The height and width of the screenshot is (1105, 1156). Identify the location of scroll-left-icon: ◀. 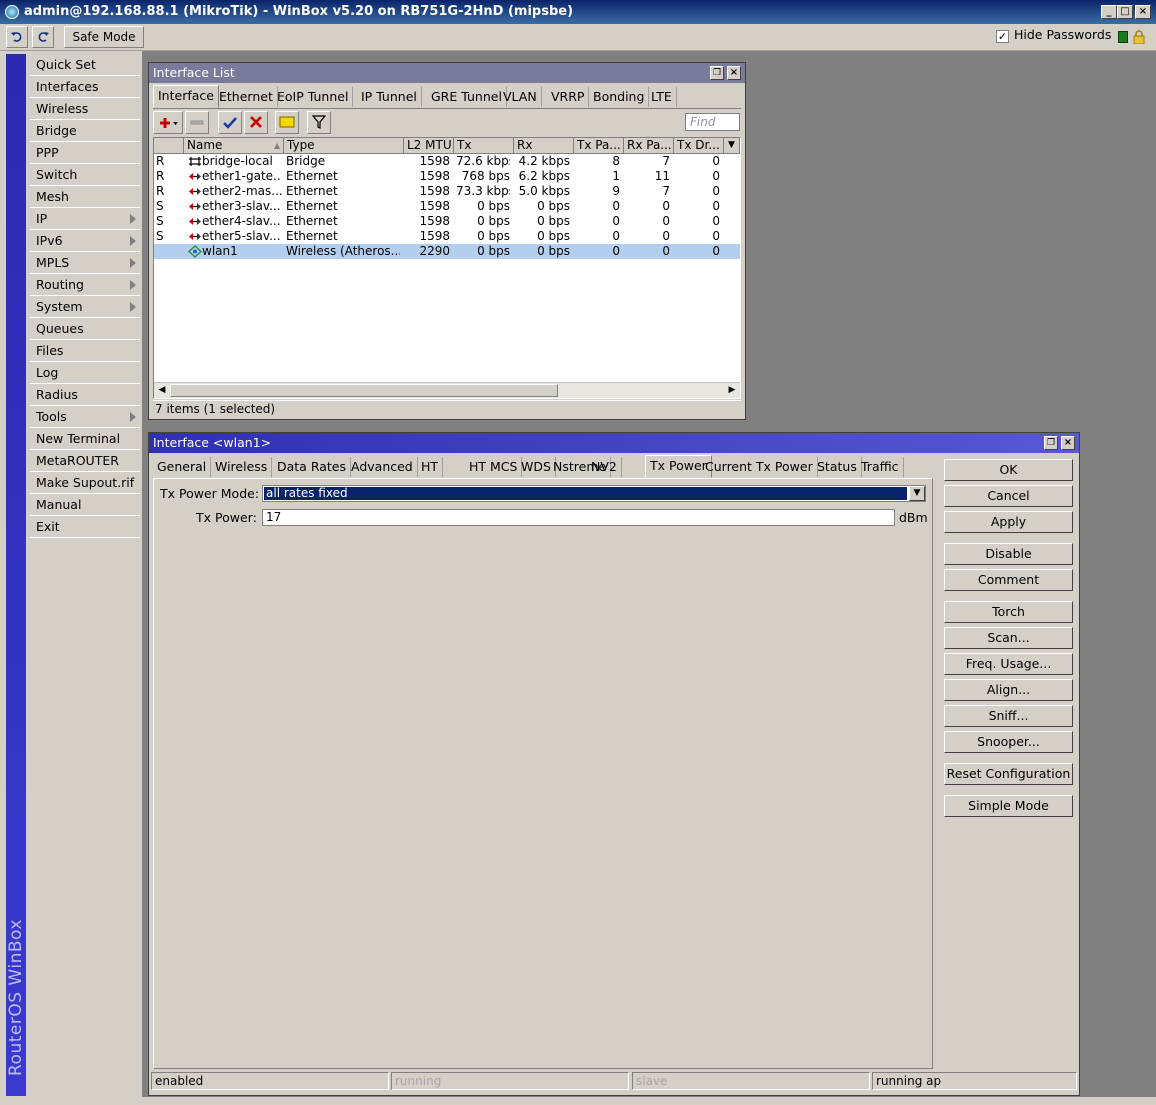
(162, 390).